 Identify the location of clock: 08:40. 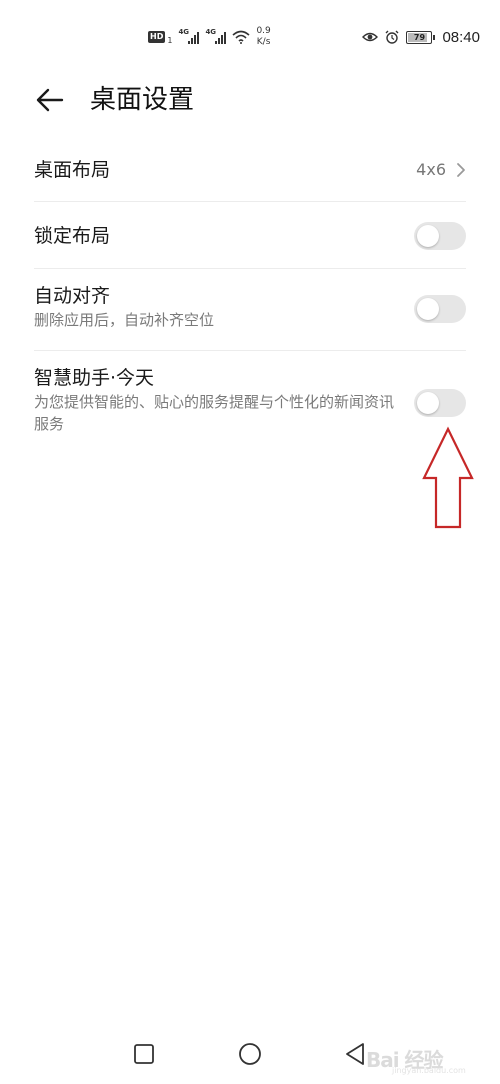
(461, 37).